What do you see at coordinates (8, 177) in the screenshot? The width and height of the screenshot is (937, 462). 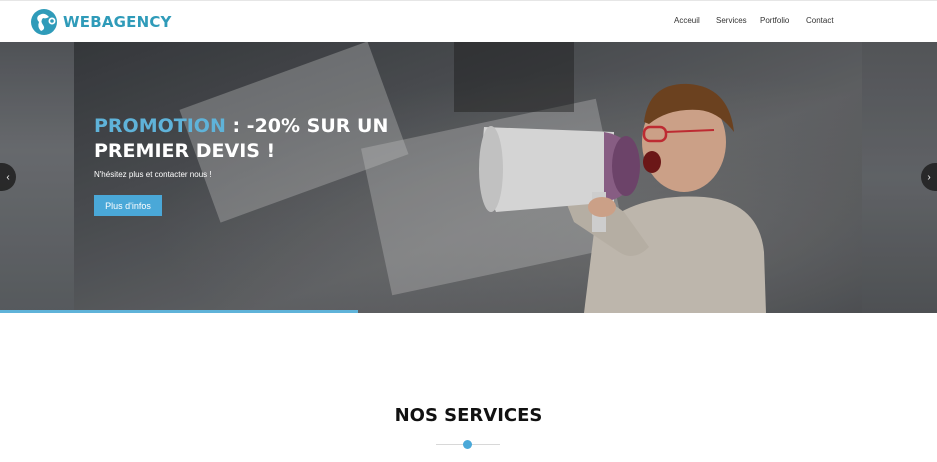 I see `chevron-left-icon: ‹` at bounding box center [8, 177].